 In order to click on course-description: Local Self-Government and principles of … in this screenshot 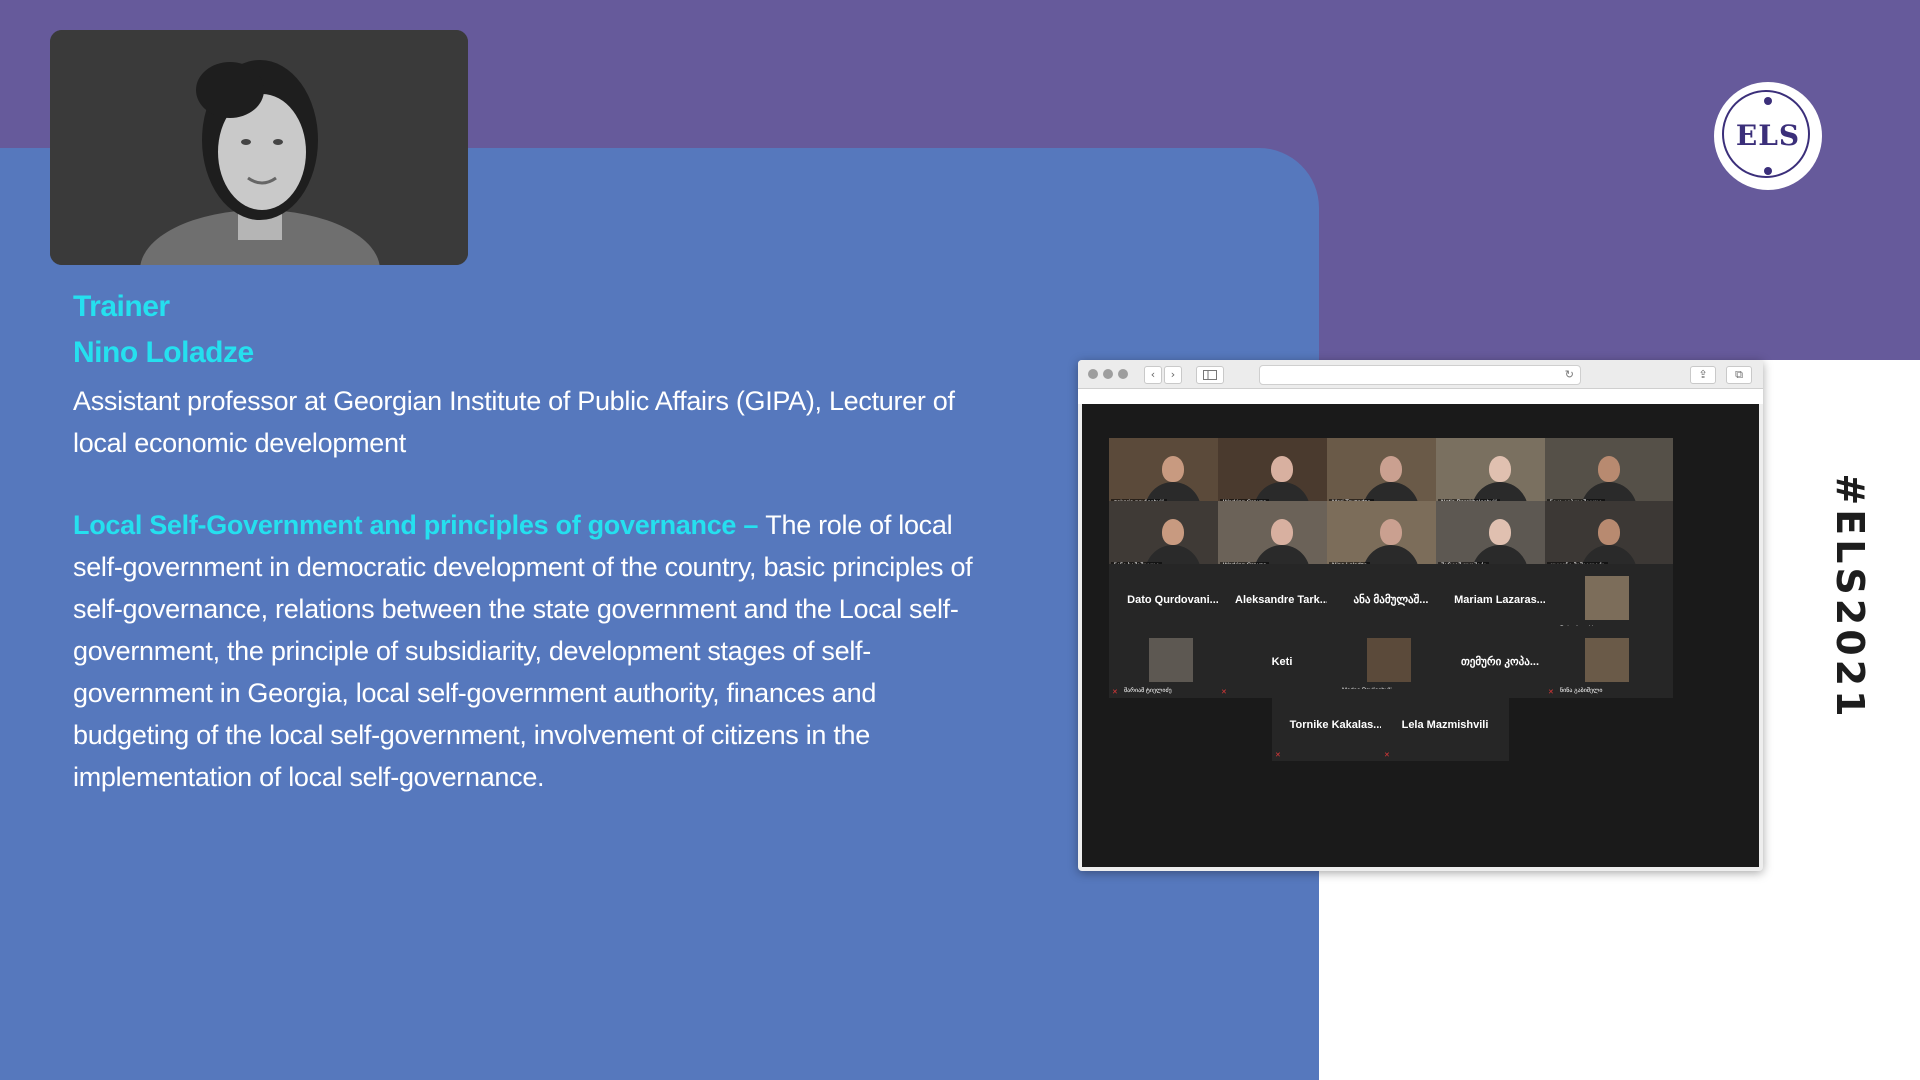, I will do `click(525, 651)`.